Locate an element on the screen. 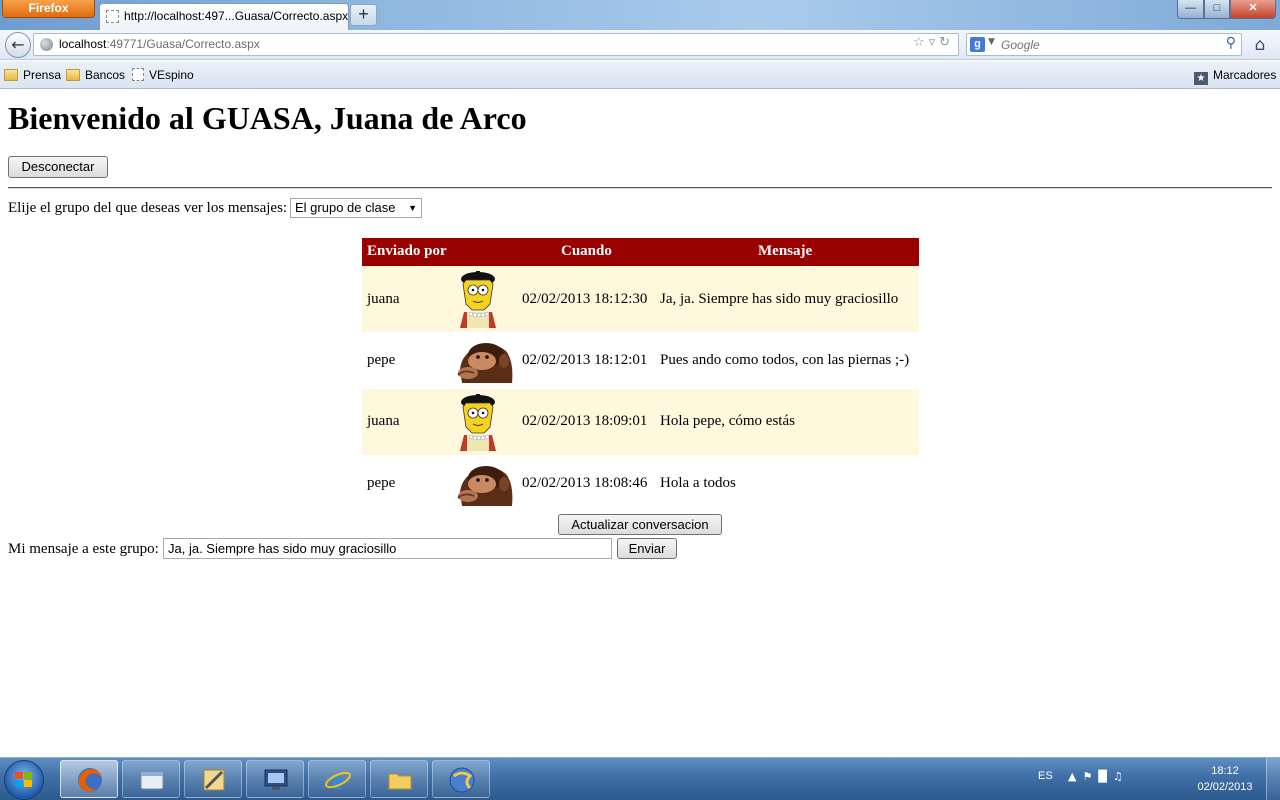 The height and width of the screenshot is (800, 1280). globe-app-icon is located at coordinates (462, 780).